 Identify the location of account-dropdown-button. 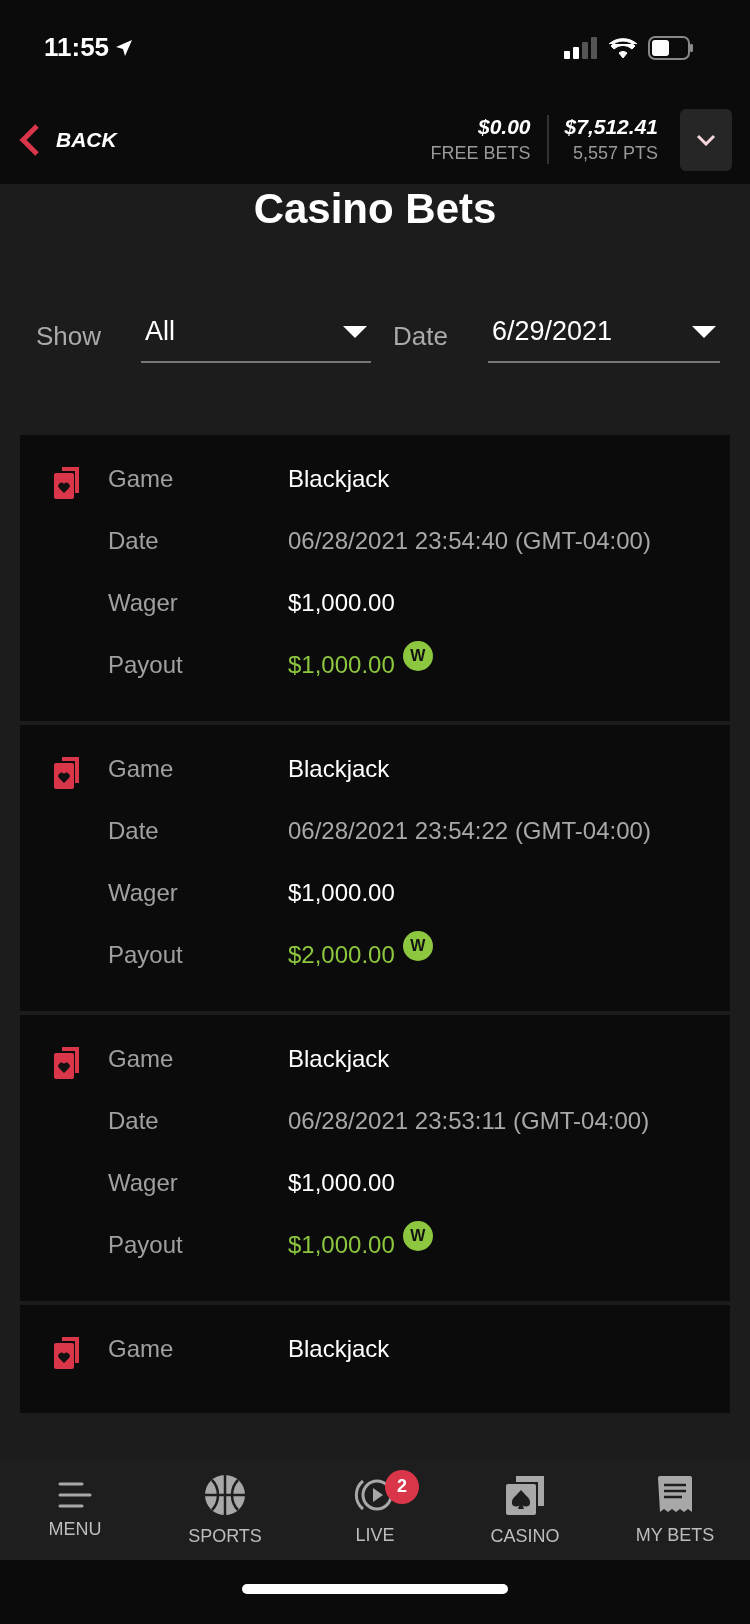
(706, 139).